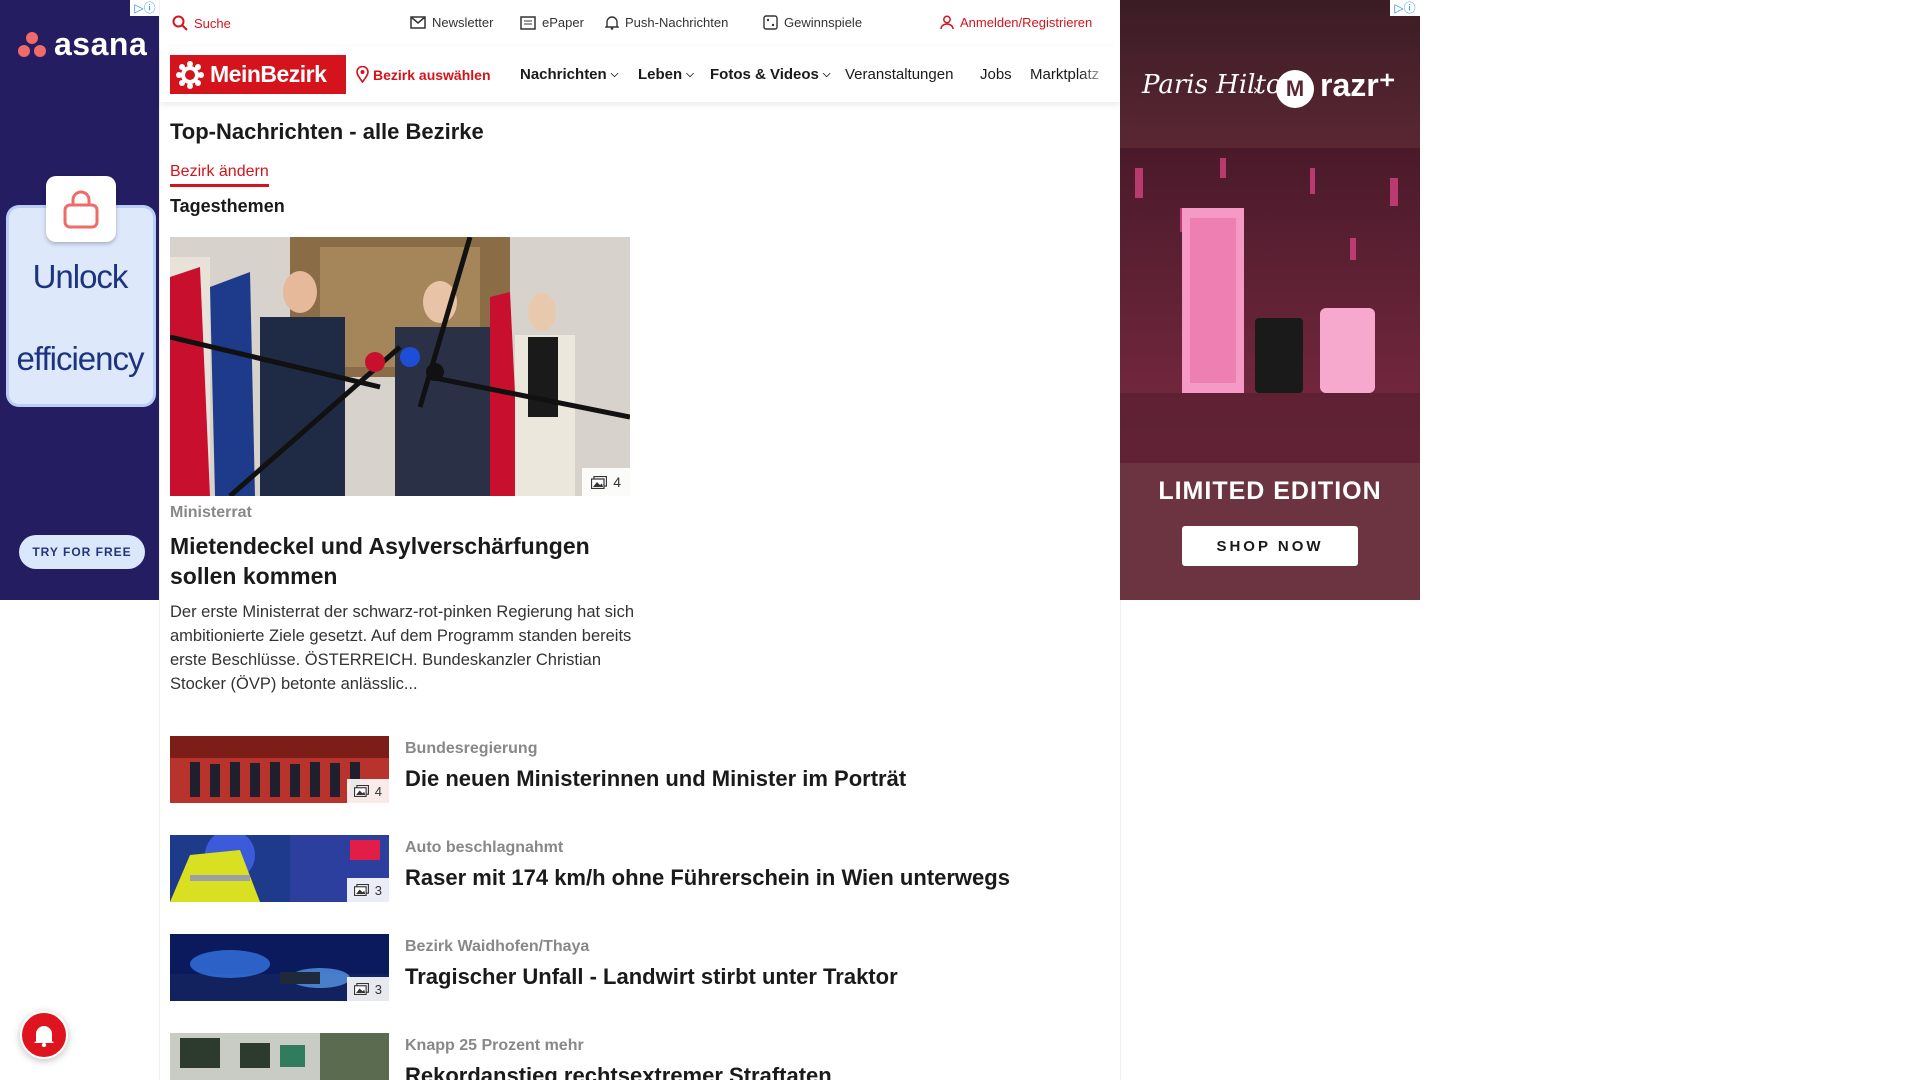 Image resolution: width=1920 pixels, height=1080 pixels. I want to click on article-kicker: Auto beschlagnahmt, so click(484, 847).